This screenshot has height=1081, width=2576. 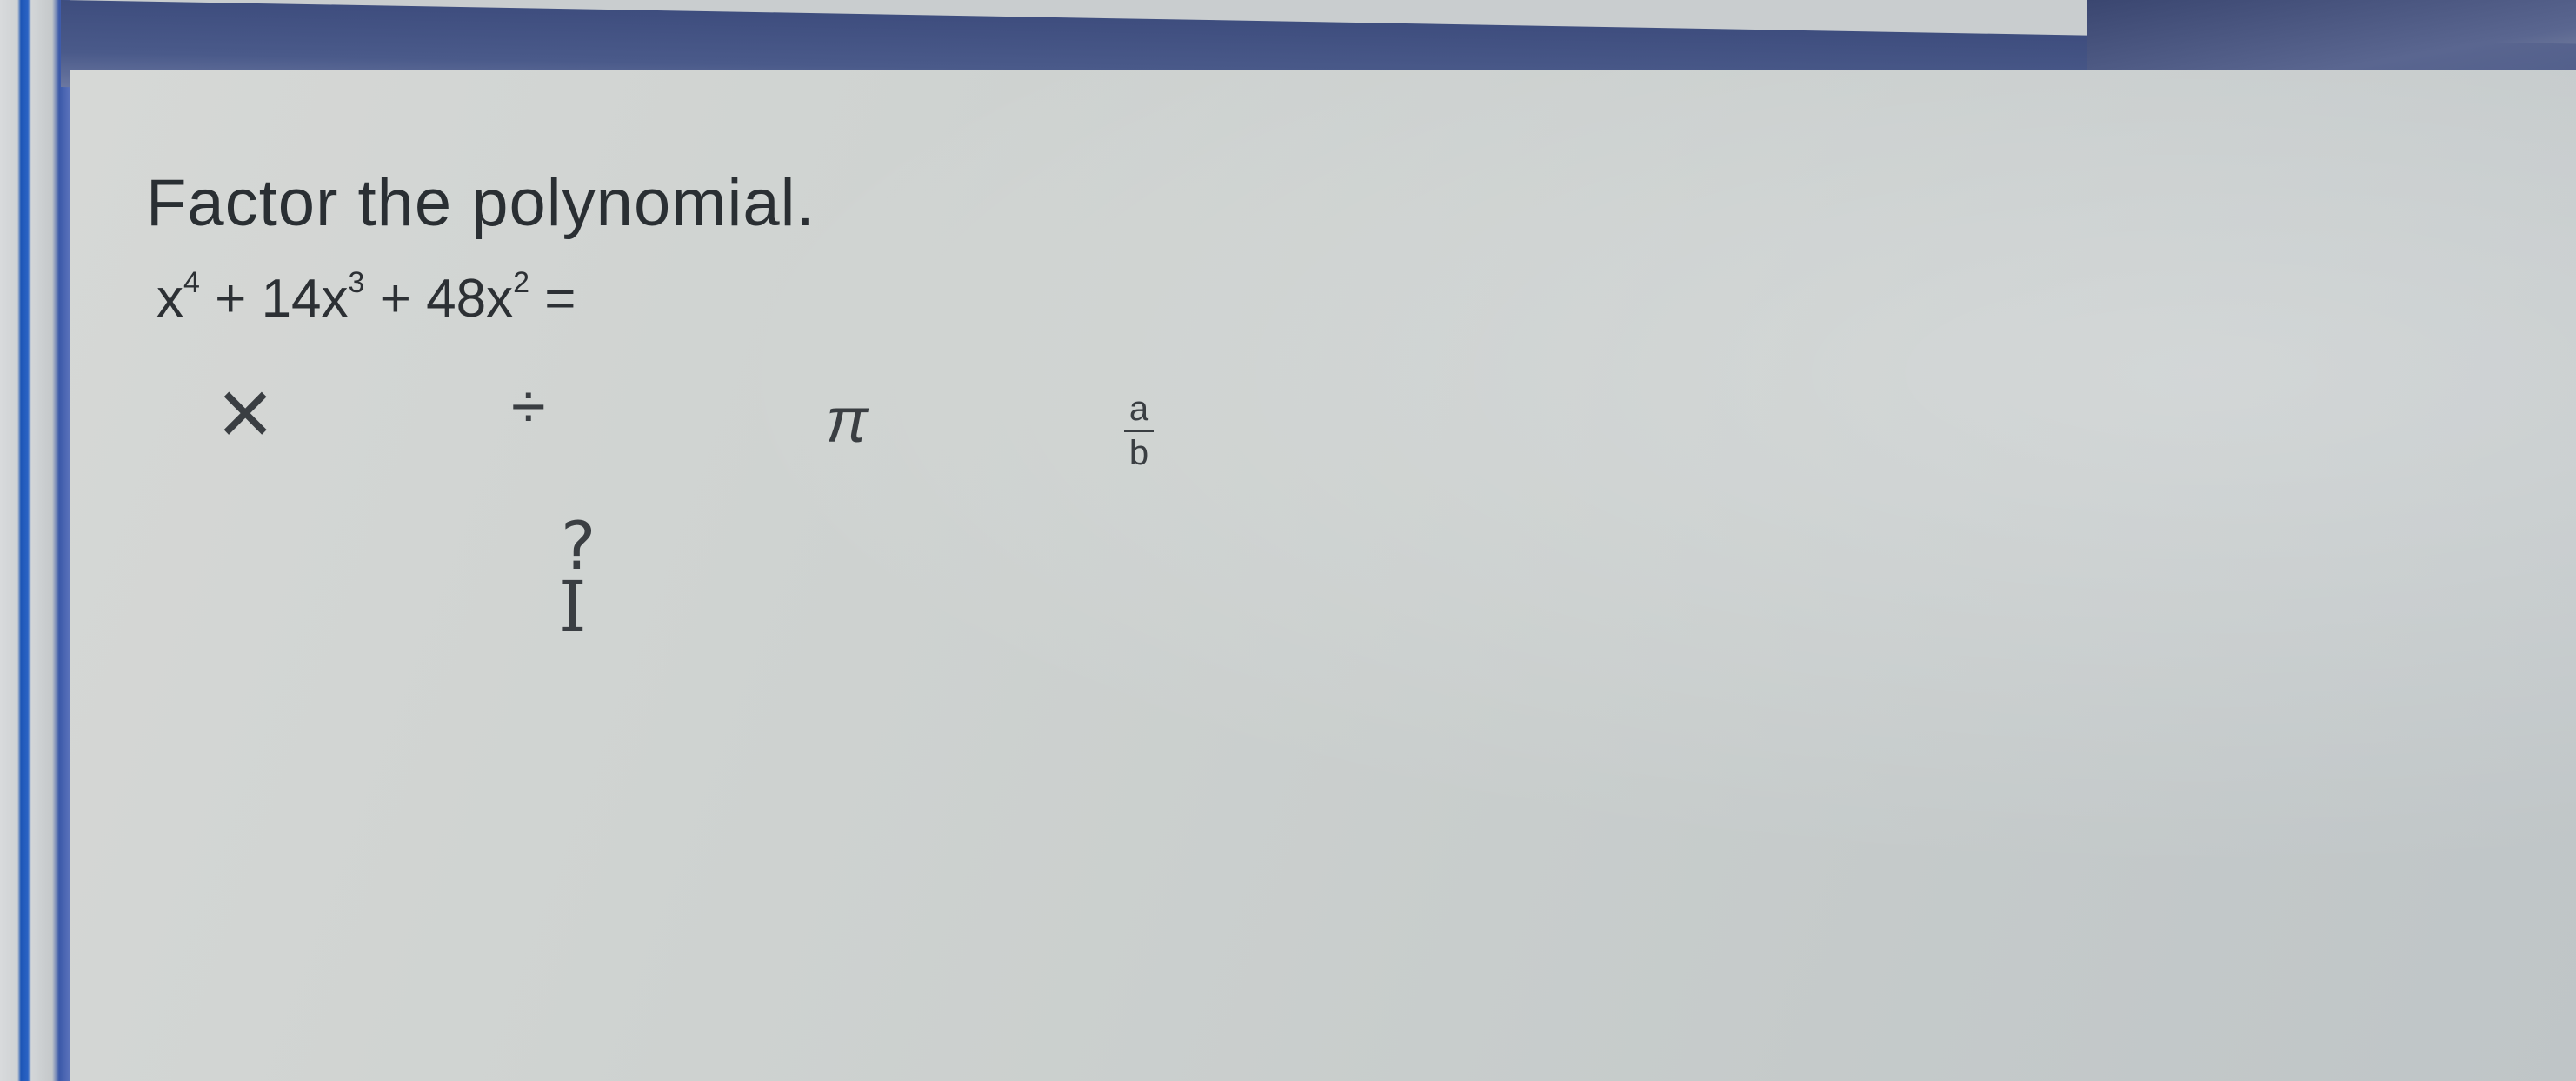 What do you see at coordinates (439, 299) in the screenshot?
I see `term3-coefficient: + 48x` at bounding box center [439, 299].